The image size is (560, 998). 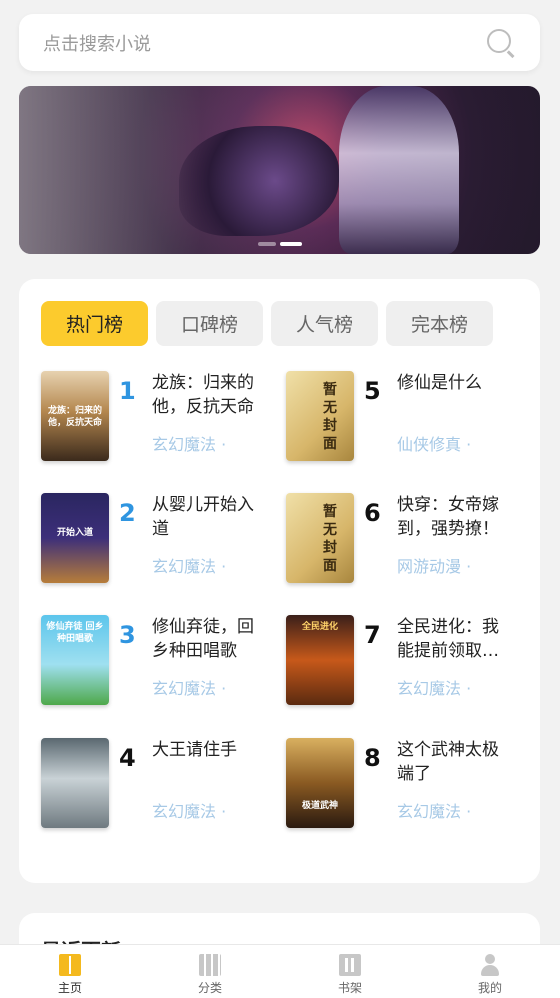 What do you see at coordinates (434, 566) in the screenshot?
I see `book-genre: 网游动漫 ·` at bounding box center [434, 566].